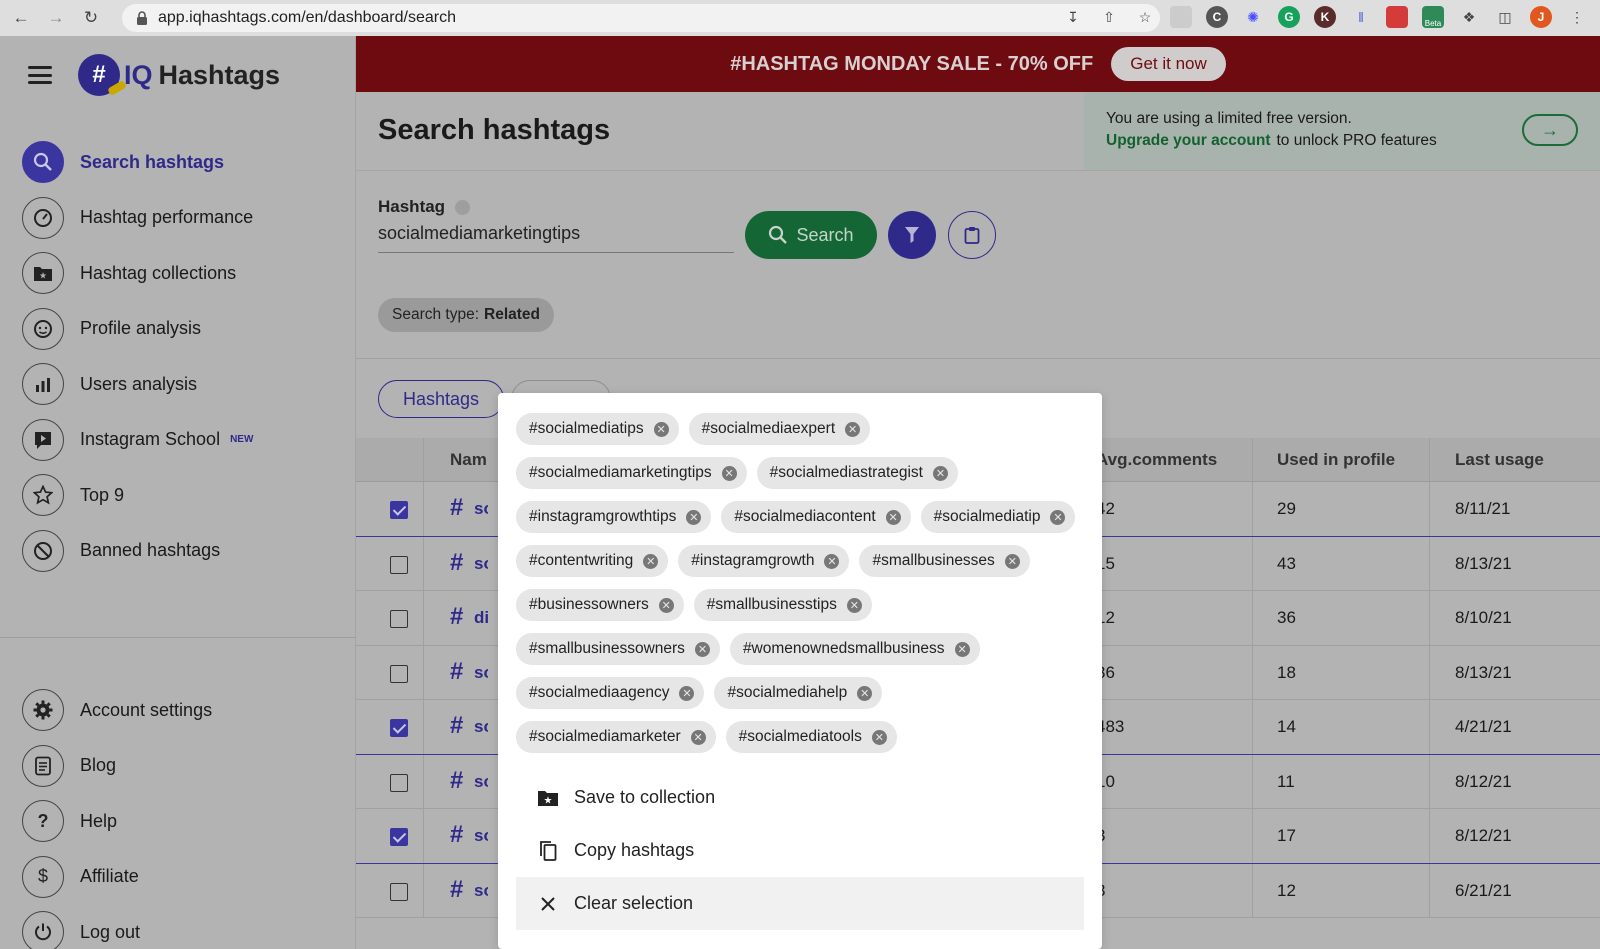 The width and height of the screenshot is (1600, 949). What do you see at coordinates (1073, 17) in the screenshot?
I see `download-icon: ↧` at bounding box center [1073, 17].